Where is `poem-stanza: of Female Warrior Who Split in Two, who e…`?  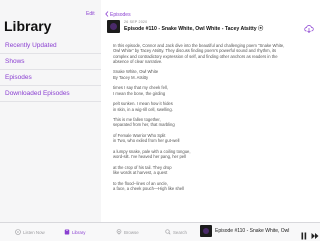
poem-stanza: of Female Warrior Who Split in Two, who e… is located at coordinates (211, 138).